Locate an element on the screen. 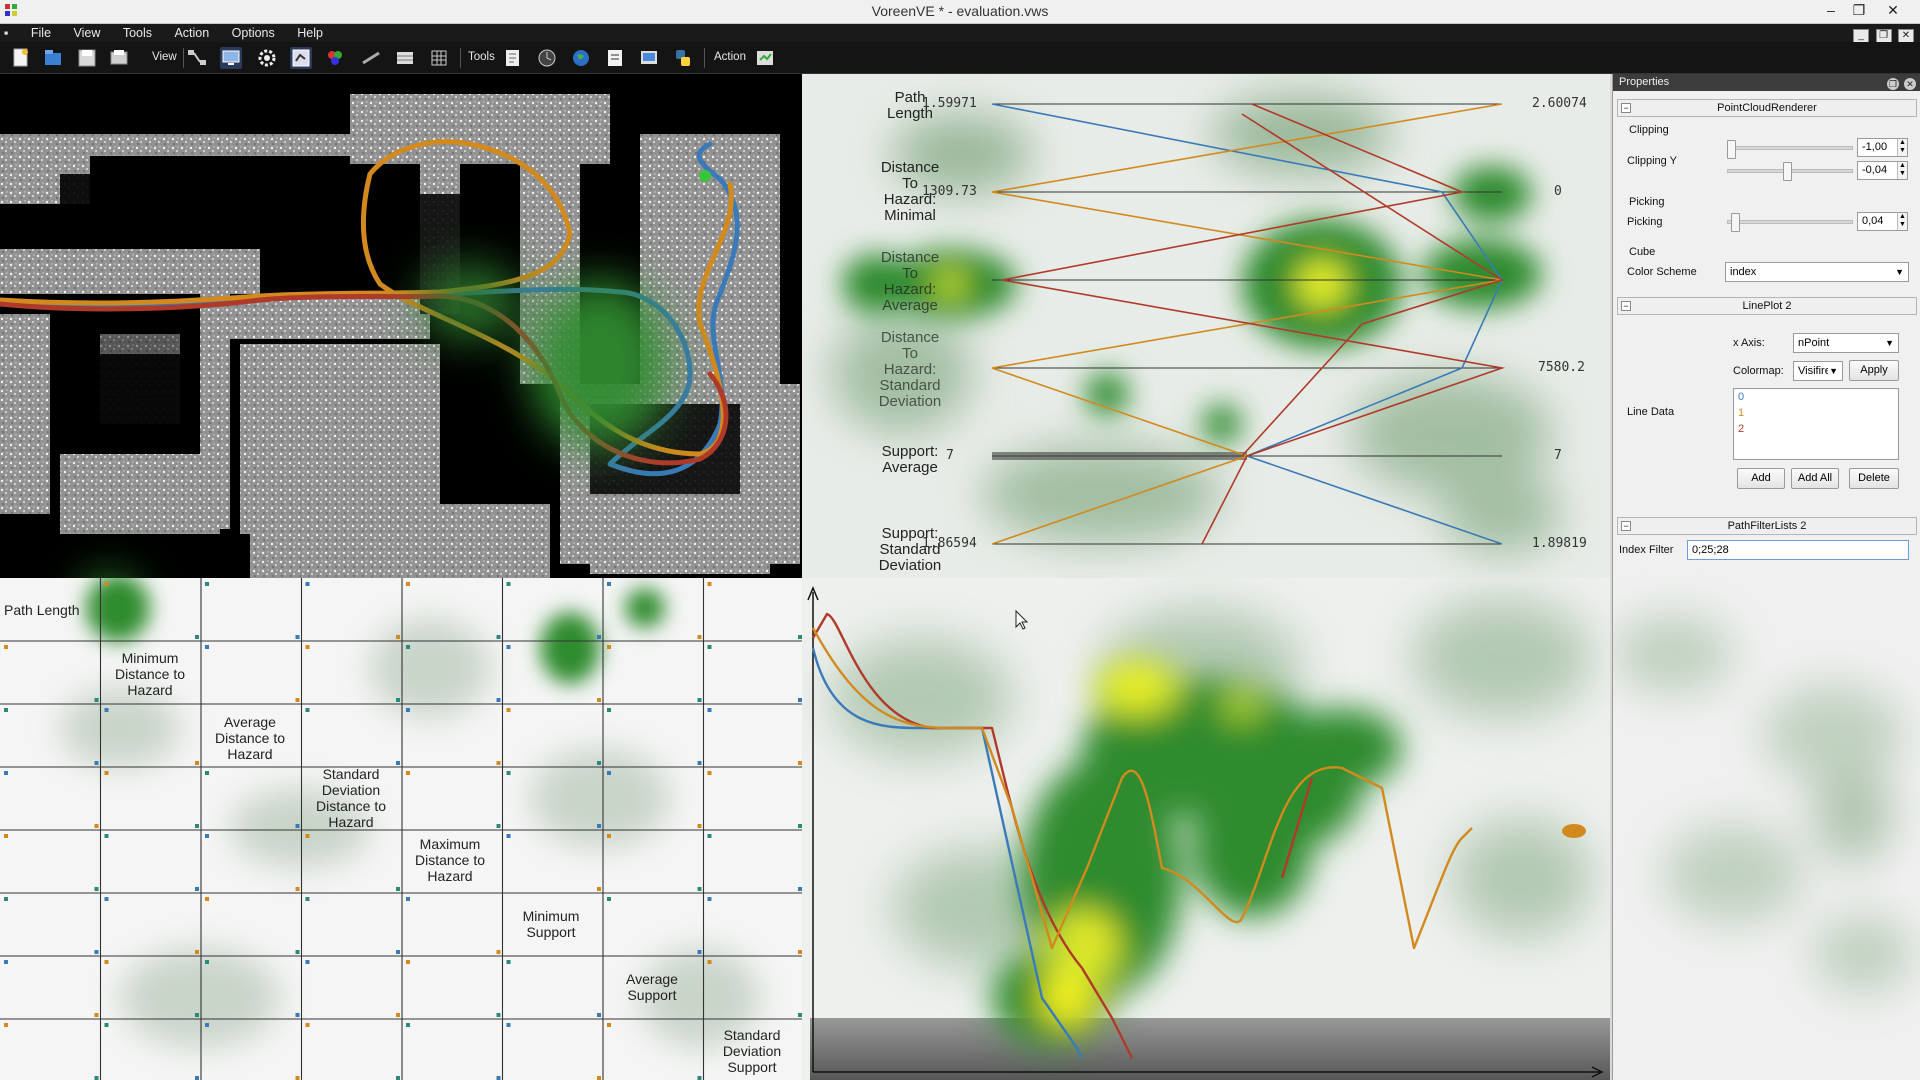  section-title: PointCloudRenderer is located at coordinates (1767, 108).